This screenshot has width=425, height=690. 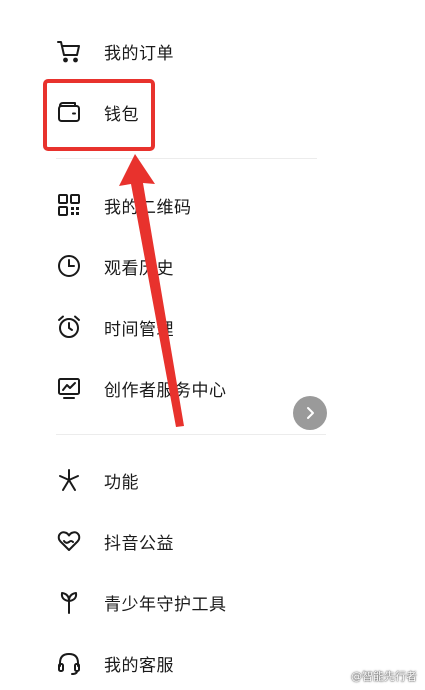 I want to click on chart-monitor-icon, so click(x=69, y=388).